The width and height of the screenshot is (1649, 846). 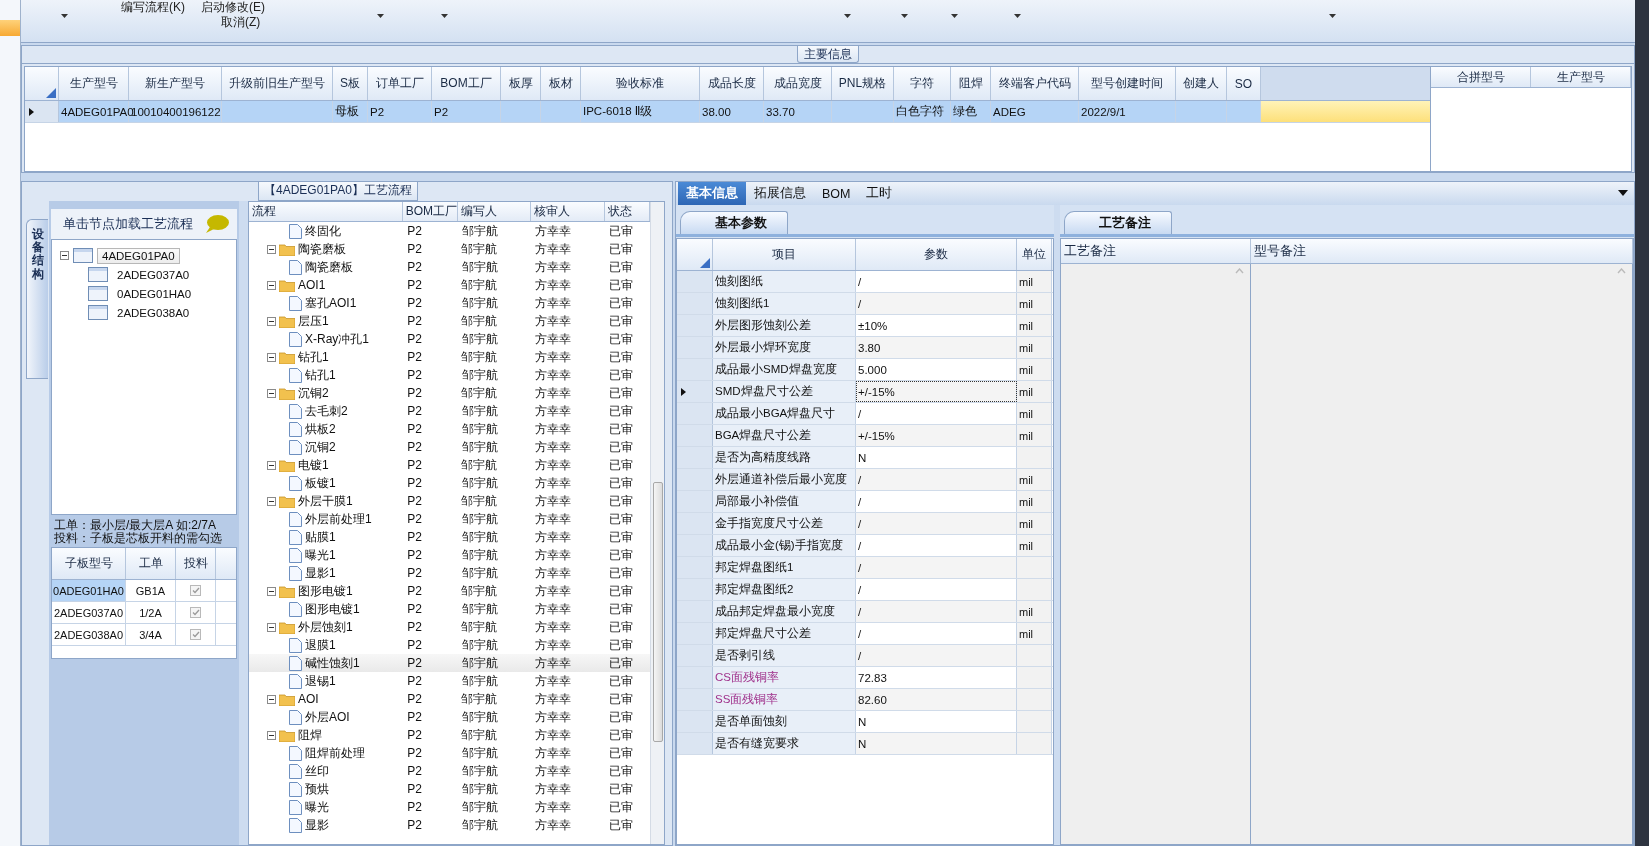 I want to click on column-header: 型号备注, so click(x=1442, y=251).